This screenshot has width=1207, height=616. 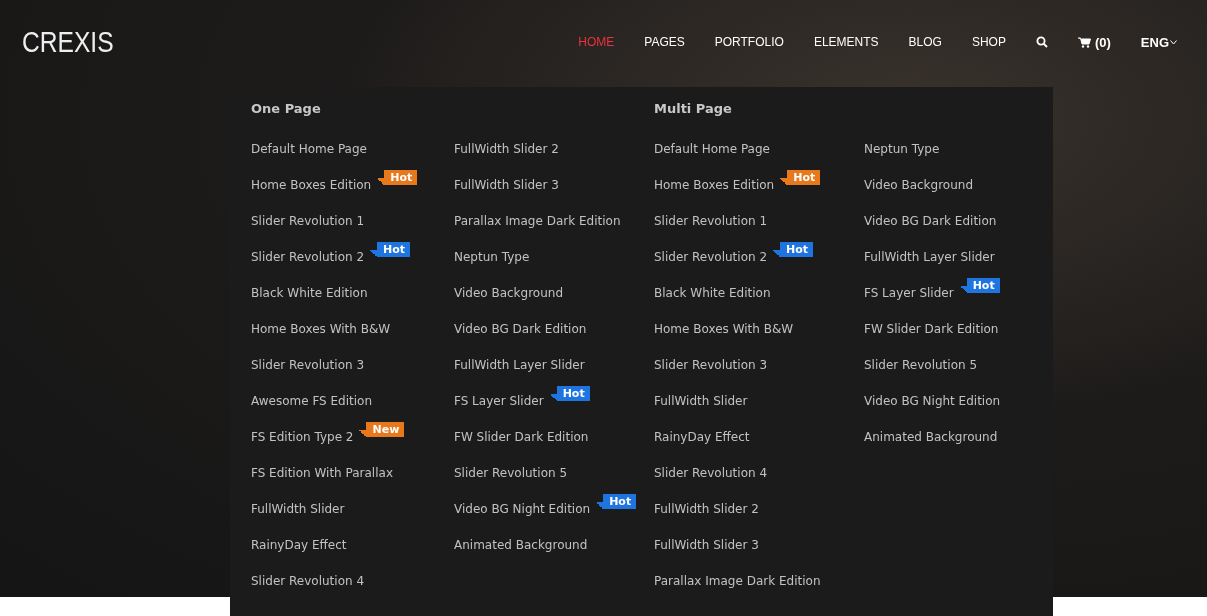 What do you see at coordinates (1173, 42) in the screenshot?
I see `chevron-down-icon` at bounding box center [1173, 42].